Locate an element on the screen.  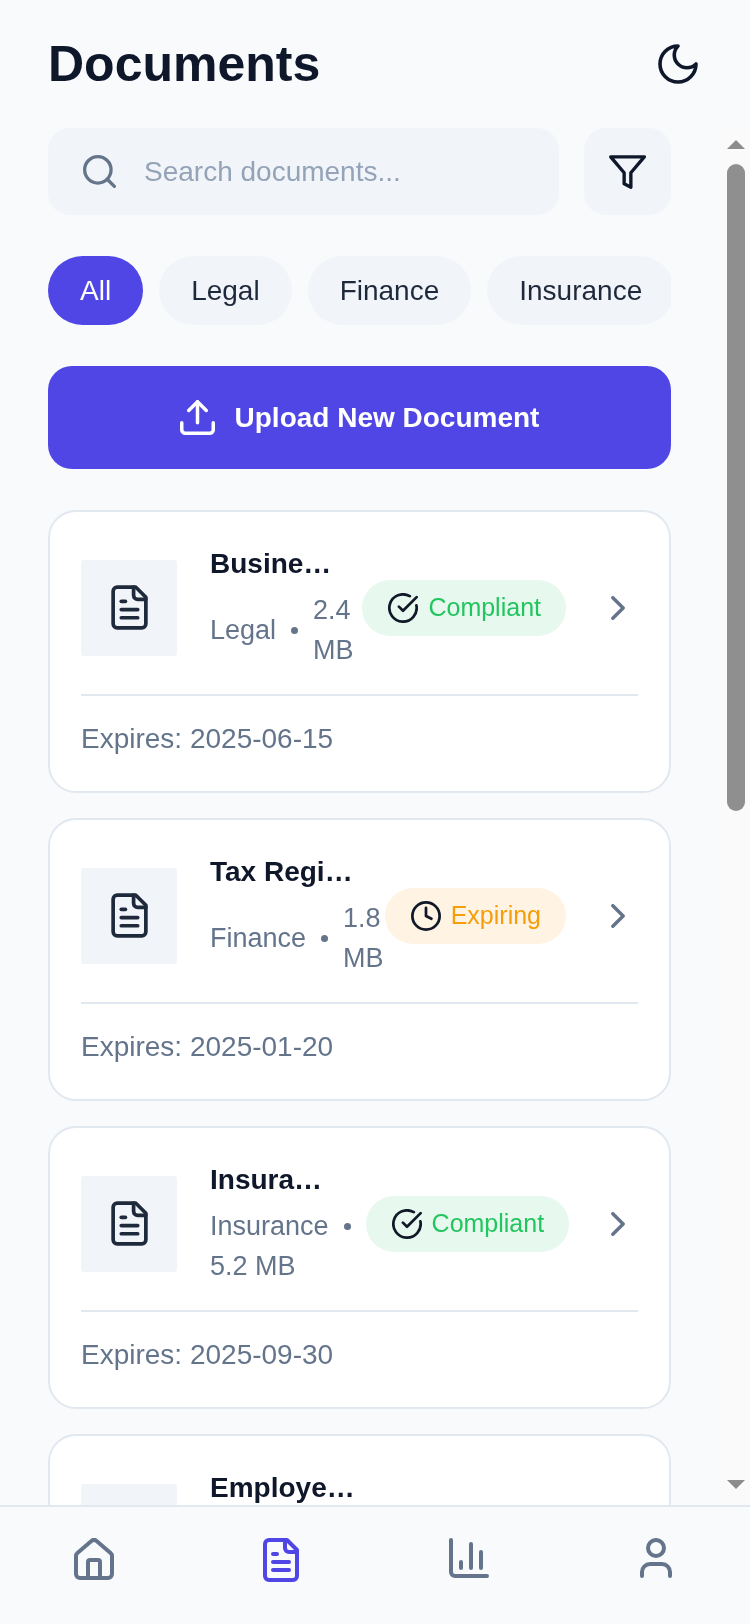
document-card: Busine… Legal 2.4 MB Compliant Expires: 2025-06-15 is located at coordinates (359, 651).